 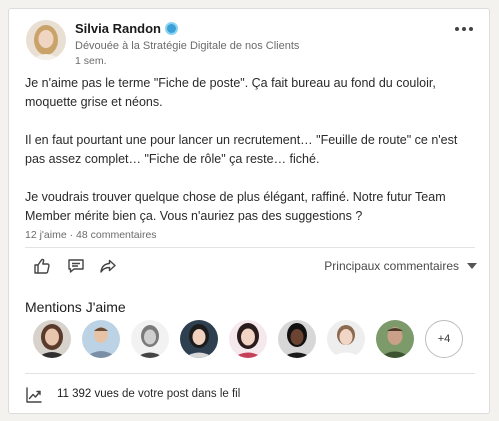 I want to click on views-text: 11 392 vues de votre post dans le fil, so click(x=148, y=394).